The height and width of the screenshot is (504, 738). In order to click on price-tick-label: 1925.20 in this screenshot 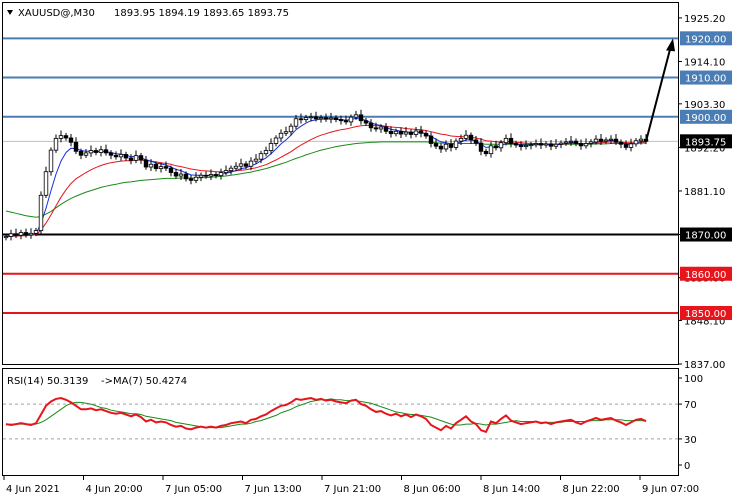, I will do `click(704, 19)`.